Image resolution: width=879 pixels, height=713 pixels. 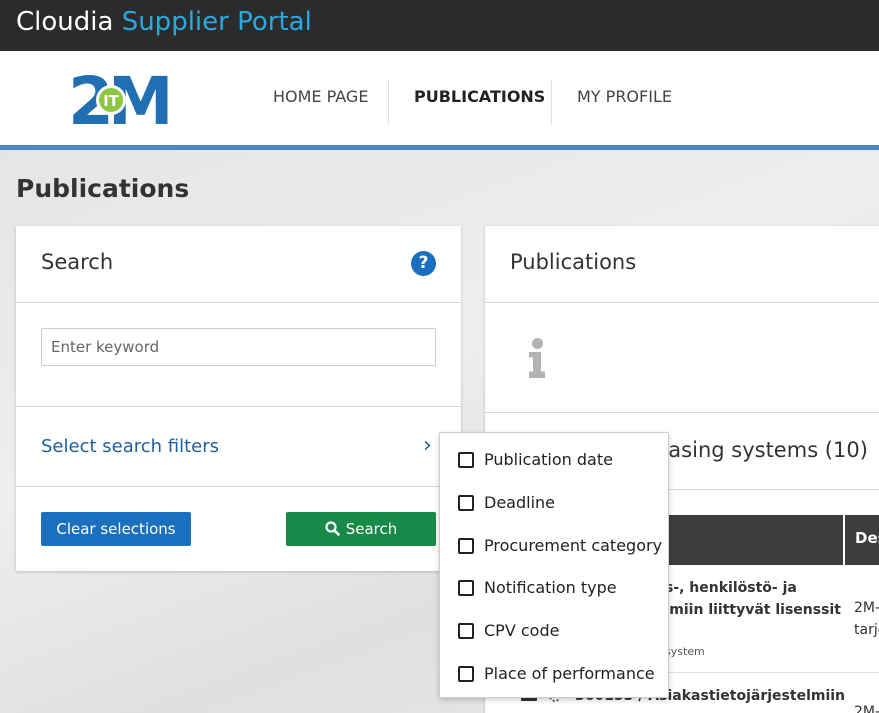 I want to click on filter-option-label: Notification type, so click(x=550, y=587).